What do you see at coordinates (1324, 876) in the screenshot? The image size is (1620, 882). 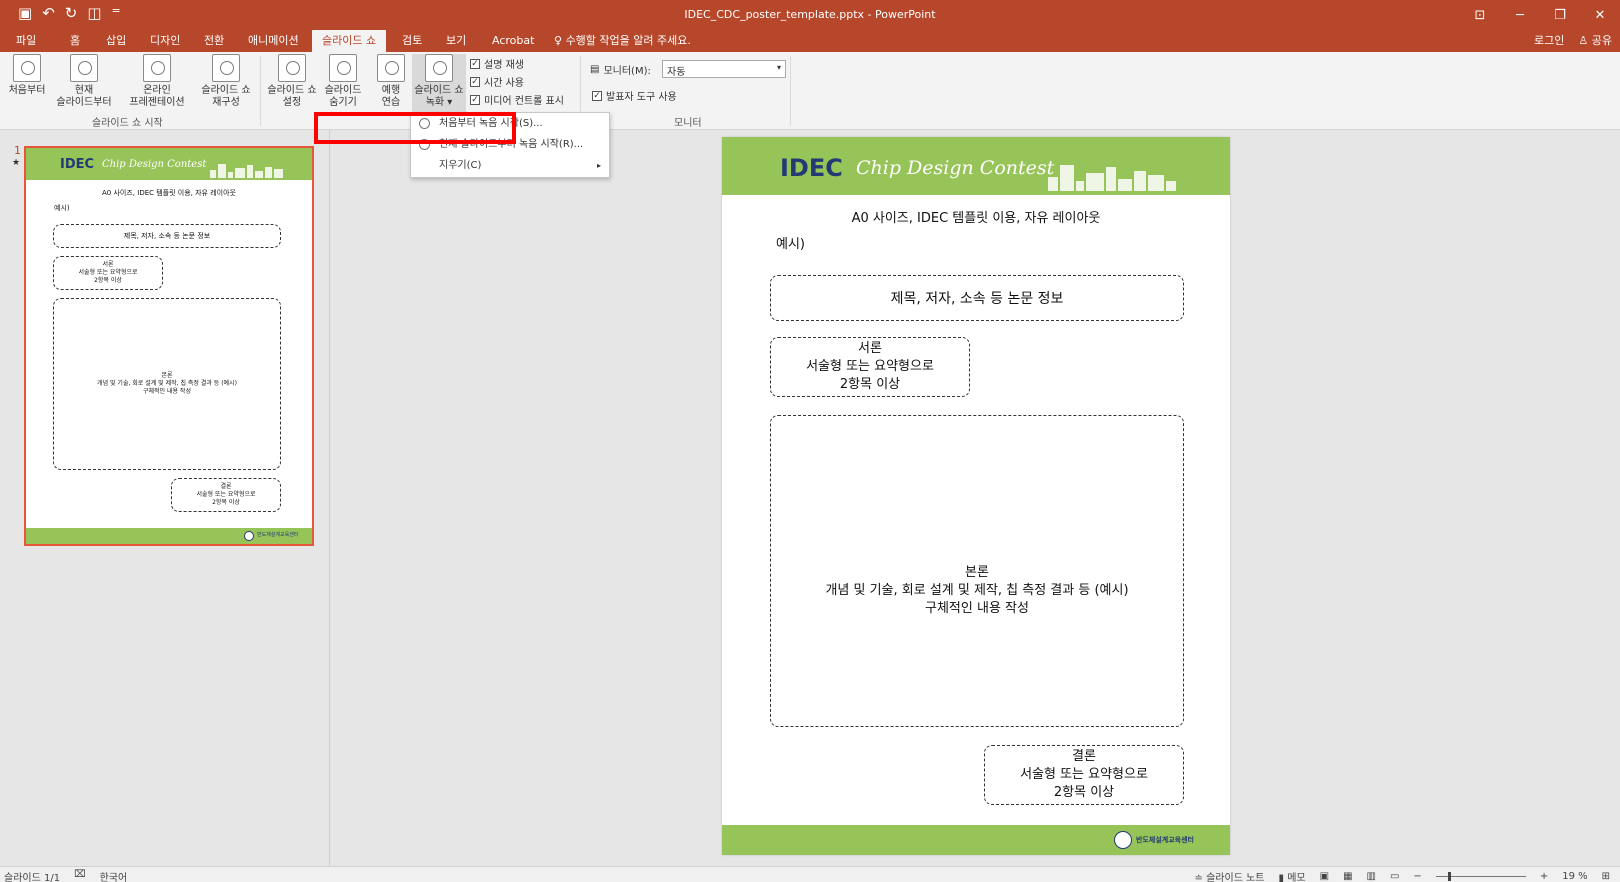 I see `normal-view-icon: ▣` at bounding box center [1324, 876].